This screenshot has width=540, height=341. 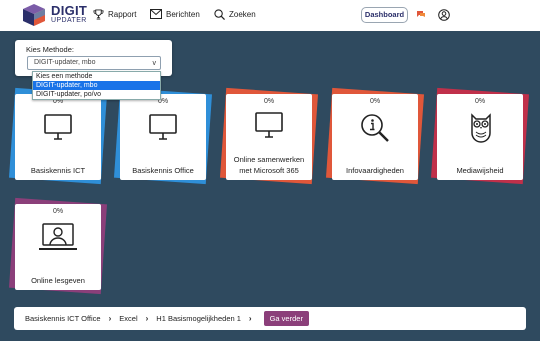 I want to click on nav-zoeken: Zoeken, so click(x=235, y=14).